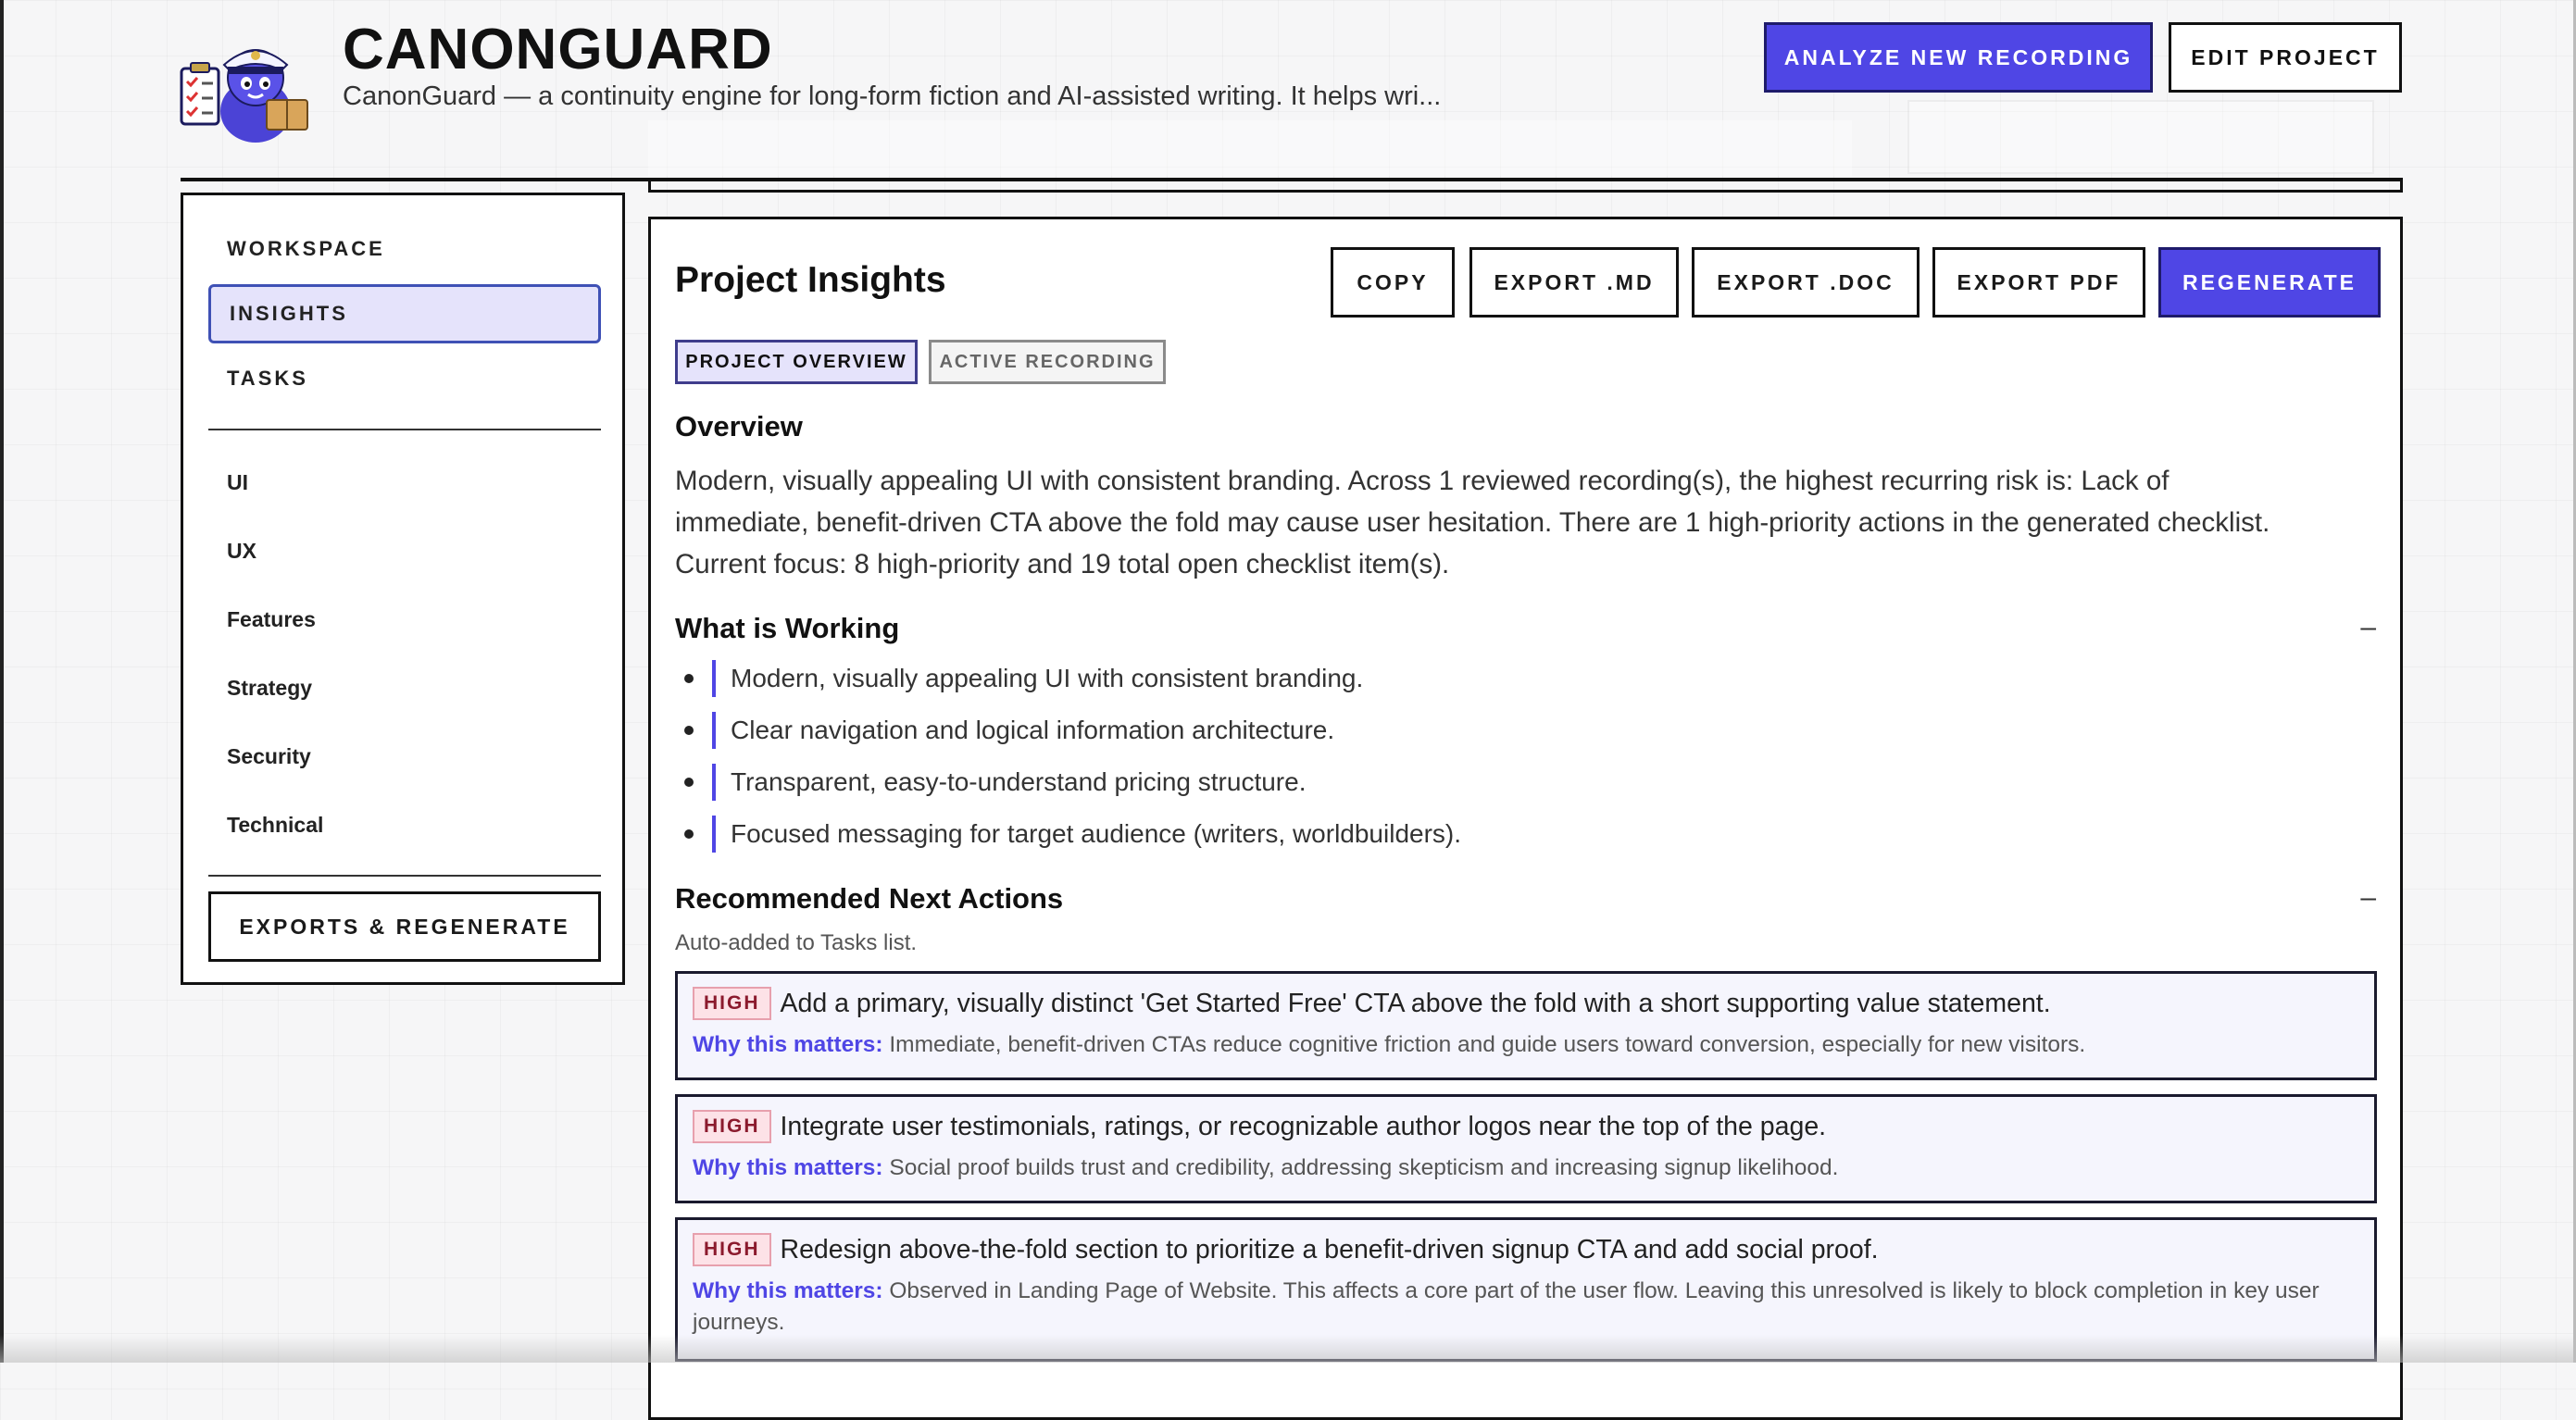 This screenshot has width=2576, height=1420. Describe the element at coordinates (2270, 282) in the screenshot. I see `regenerate-button: REGENERATE` at that location.